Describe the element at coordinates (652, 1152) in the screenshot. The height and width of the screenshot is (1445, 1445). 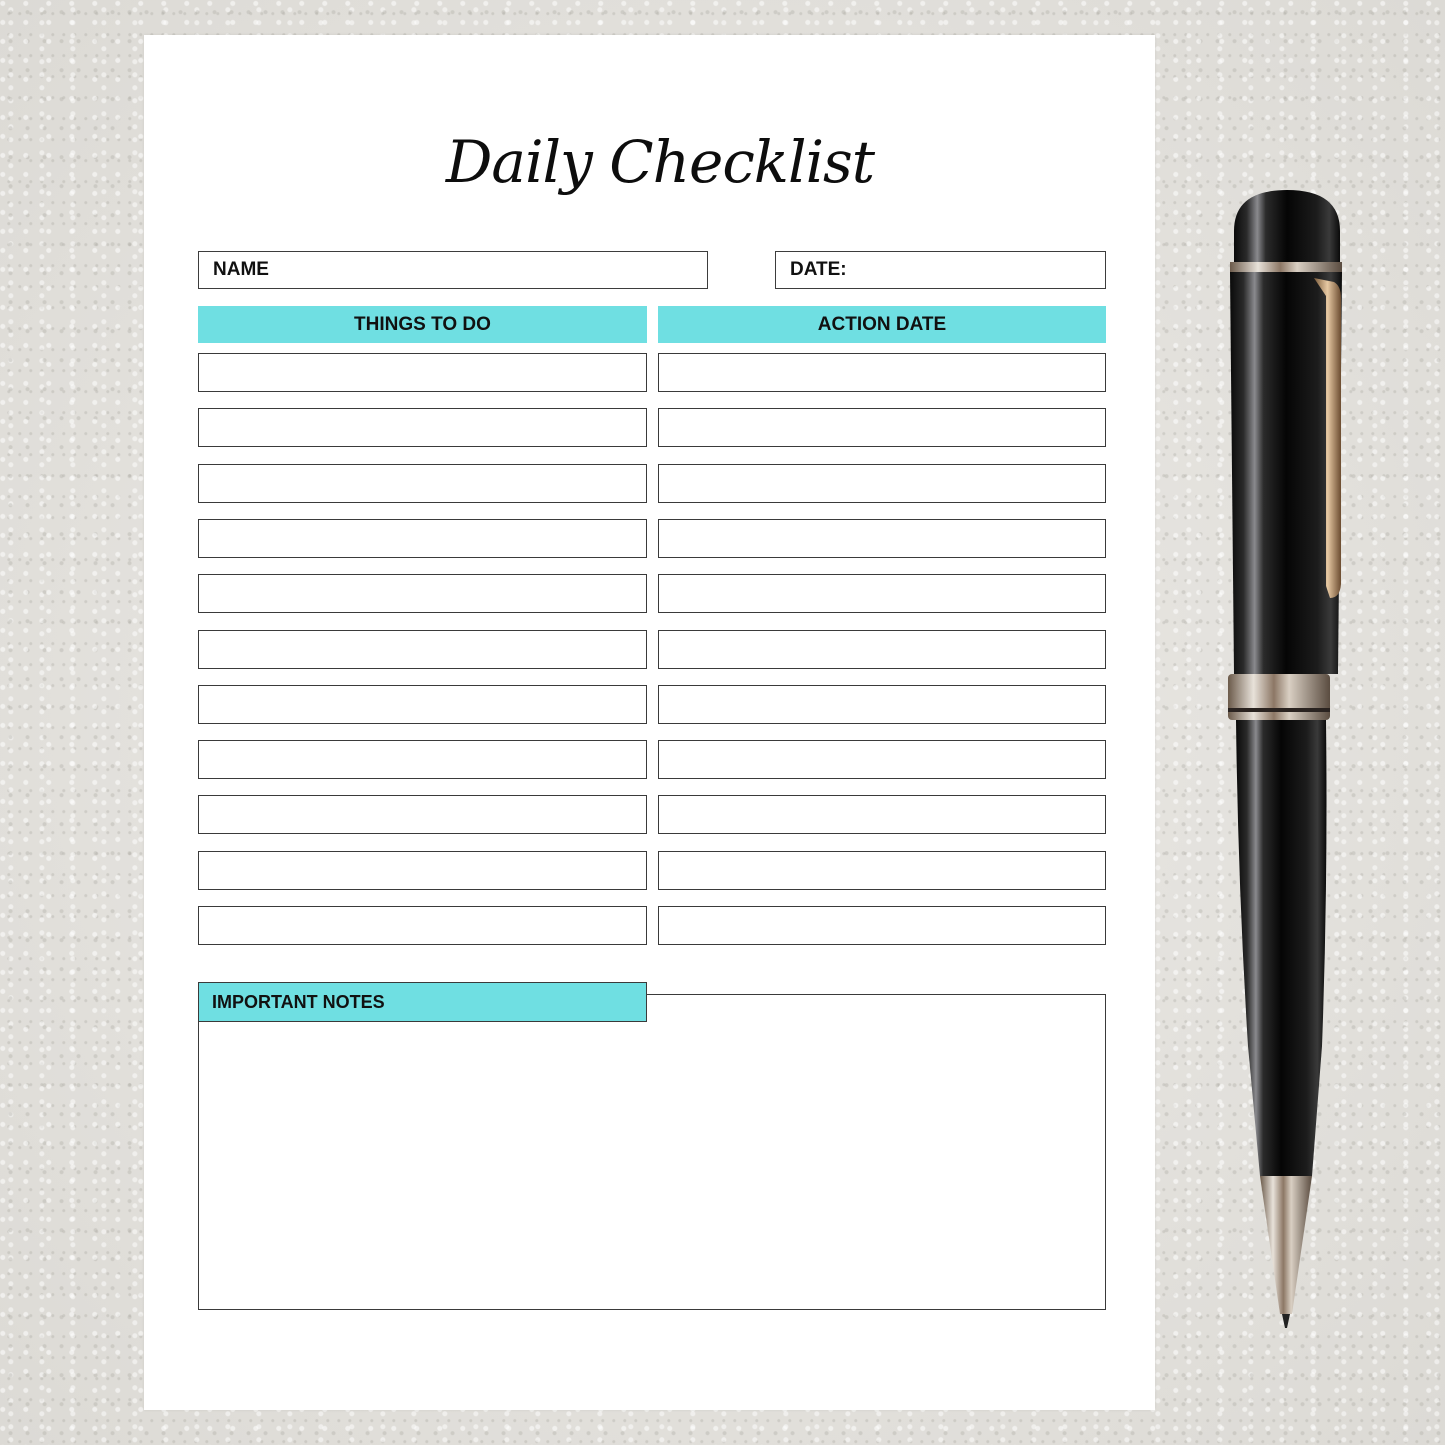
I see `notes-area` at that location.